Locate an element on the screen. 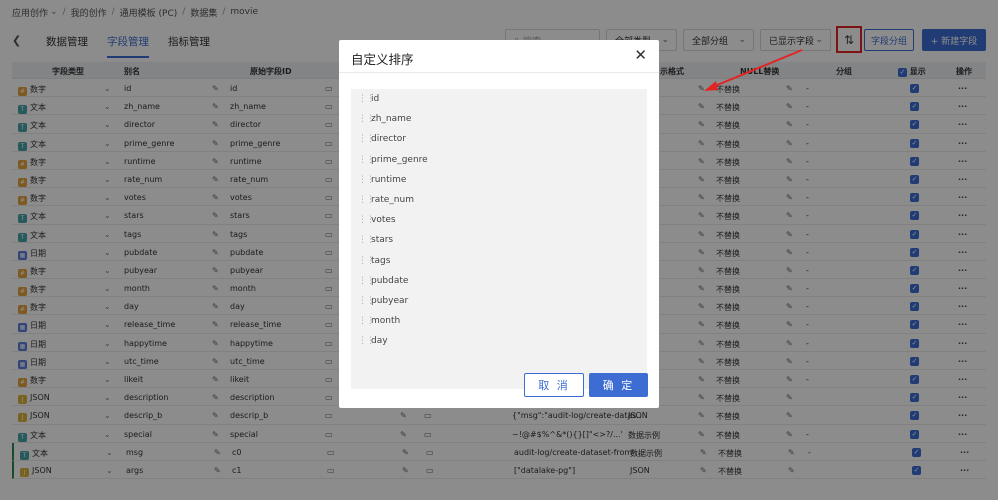 The image size is (998, 500). confirm-button: 确 定 is located at coordinates (618, 385).